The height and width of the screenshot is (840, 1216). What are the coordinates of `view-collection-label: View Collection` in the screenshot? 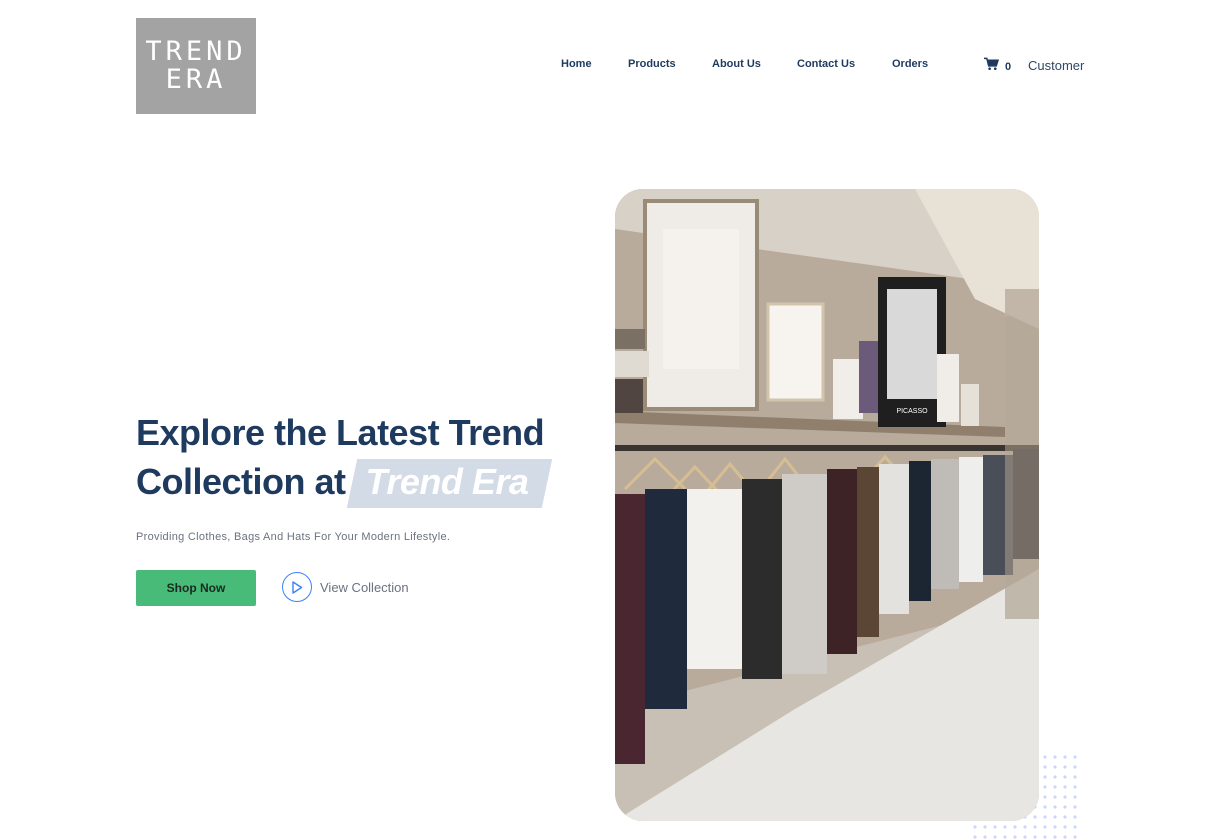 It's located at (364, 587).